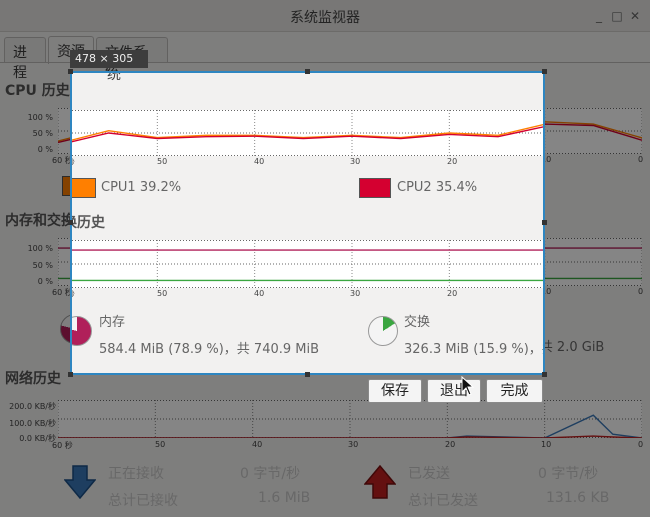 The image size is (650, 517). Describe the element at coordinates (417, 322) in the screenshot. I see `swap-label-preview: 交换` at that location.